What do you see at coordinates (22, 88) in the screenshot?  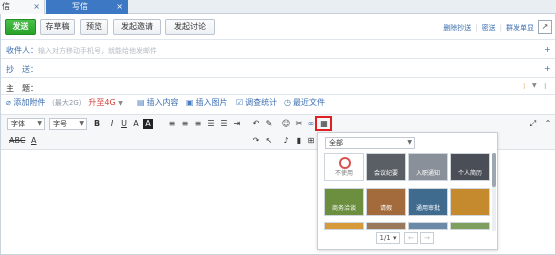 I see `subject-label: 主 题：` at bounding box center [22, 88].